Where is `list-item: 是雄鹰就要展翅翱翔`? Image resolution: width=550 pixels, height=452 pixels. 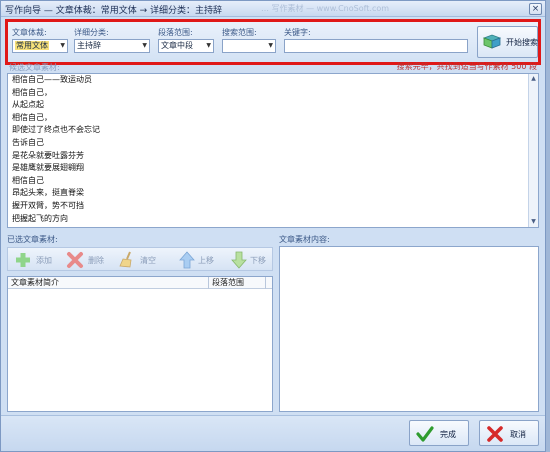 list-item: 是雄鹰就要展翅翱翔 is located at coordinates (273, 168).